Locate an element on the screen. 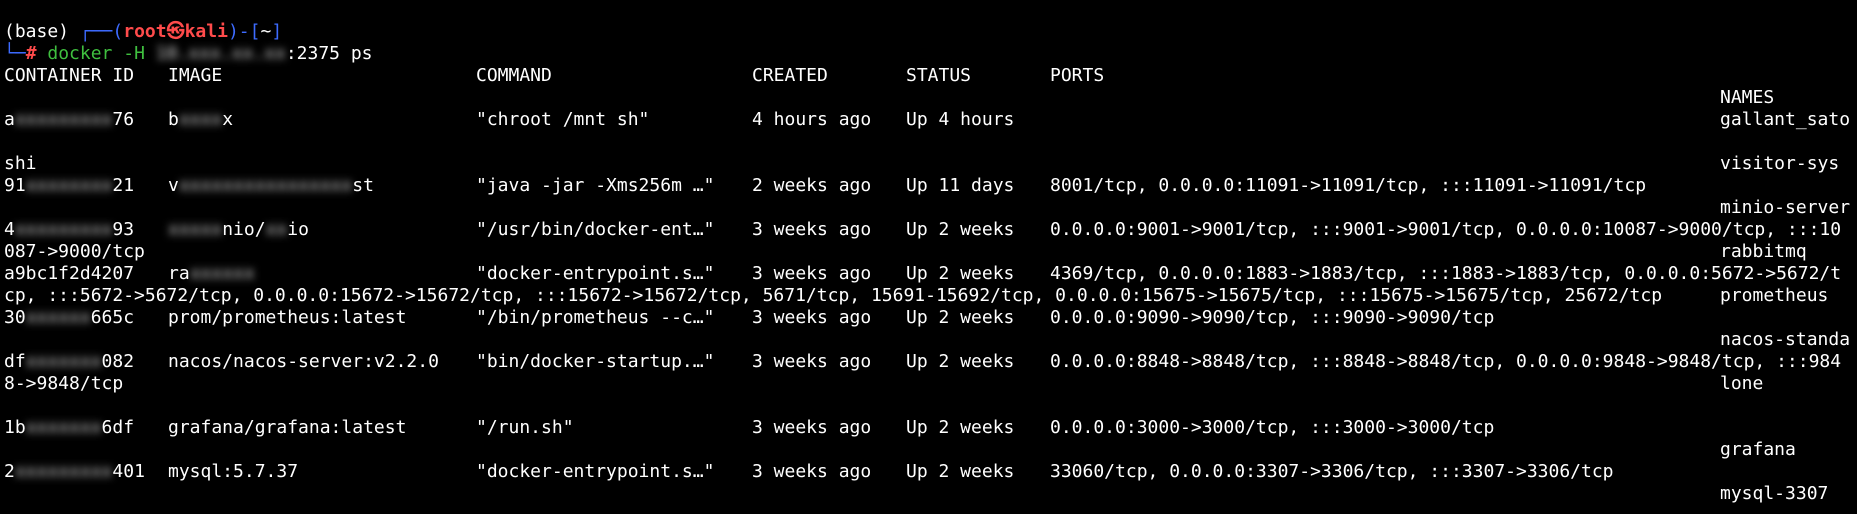 This screenshot has width=1857, height=514. container-id: 30xxxxxx665c is located at coordinates (69, 317).